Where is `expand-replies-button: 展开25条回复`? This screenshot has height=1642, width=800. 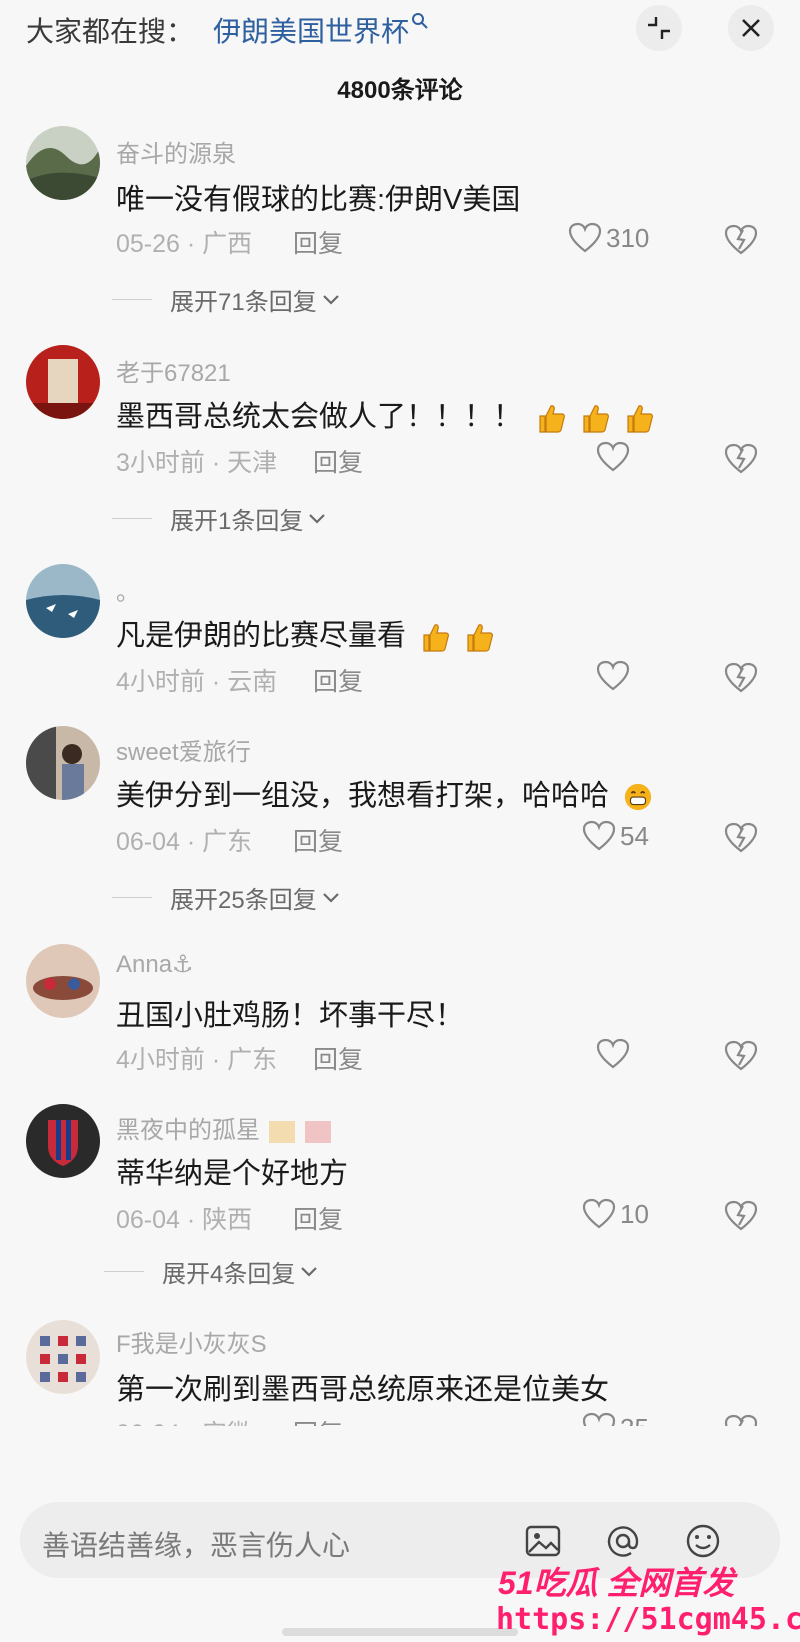 expand-replies-button: 展开25条回复 is located at coordinates (226, 897).